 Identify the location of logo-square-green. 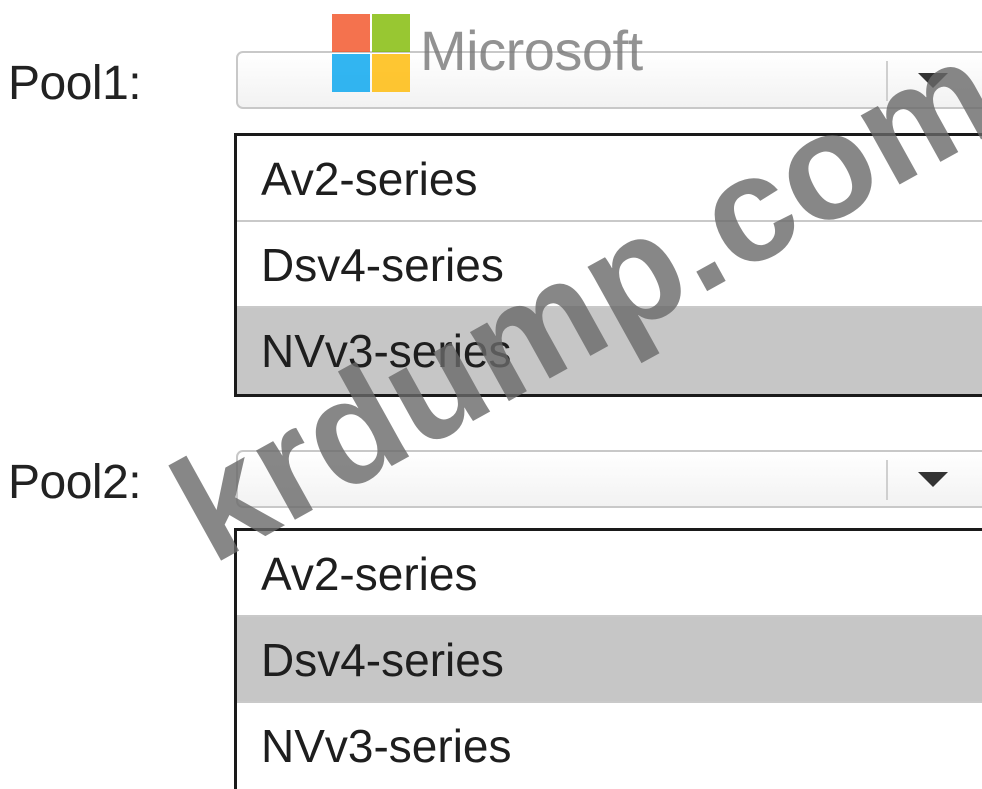
(391, 33).